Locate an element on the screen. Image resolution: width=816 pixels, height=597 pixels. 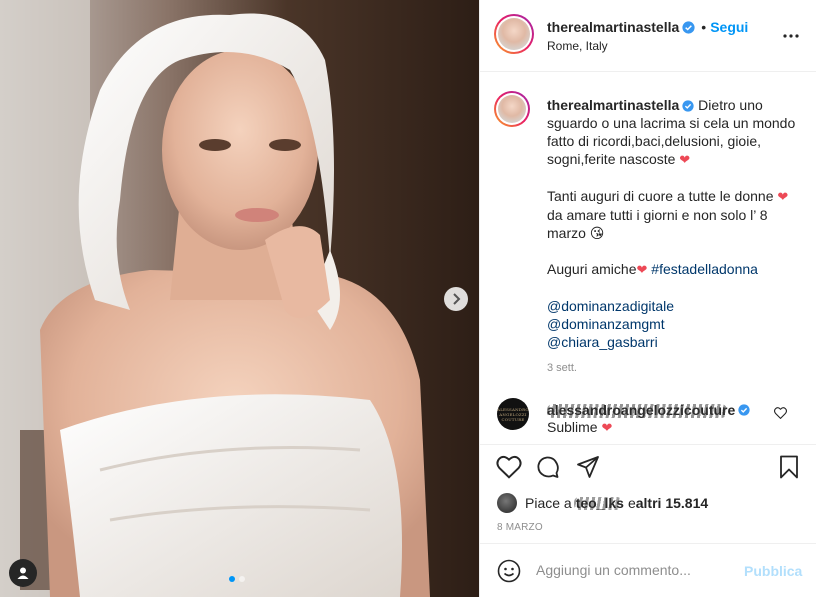
comment-bubble-icon is located at coordinates (548, 467).